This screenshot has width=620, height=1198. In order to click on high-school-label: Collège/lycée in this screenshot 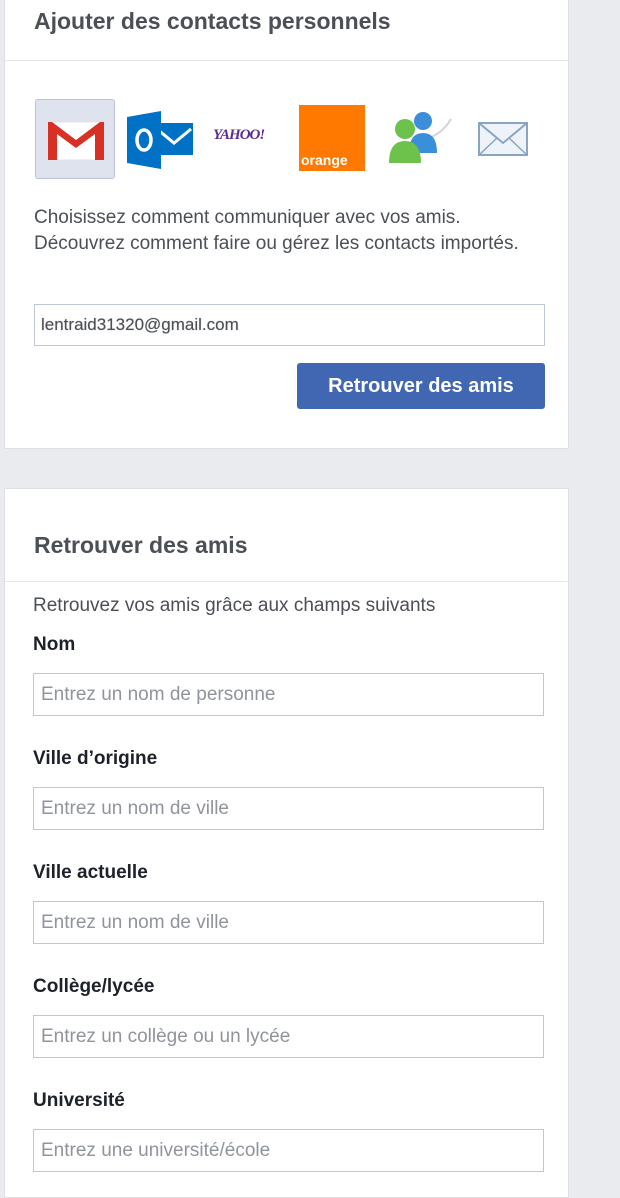, I will do `click(94, 986)`.